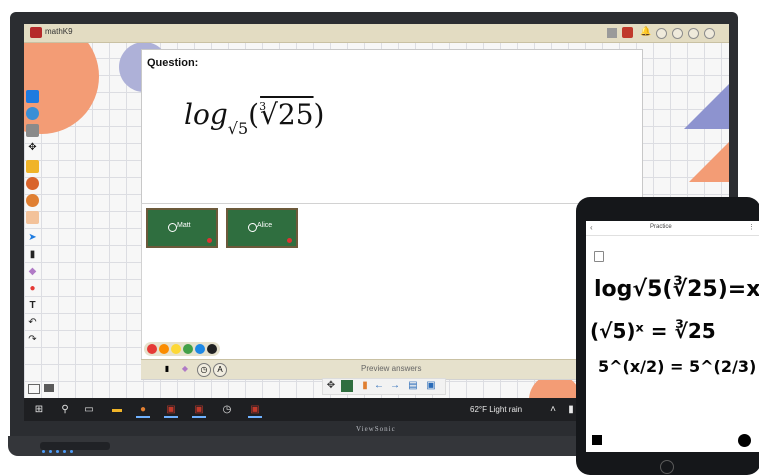 The image size is (759, 476). What do you see at coordinates (347, 386) in the screenshot?
I see `board-icon` at bounding box center [347, 386].